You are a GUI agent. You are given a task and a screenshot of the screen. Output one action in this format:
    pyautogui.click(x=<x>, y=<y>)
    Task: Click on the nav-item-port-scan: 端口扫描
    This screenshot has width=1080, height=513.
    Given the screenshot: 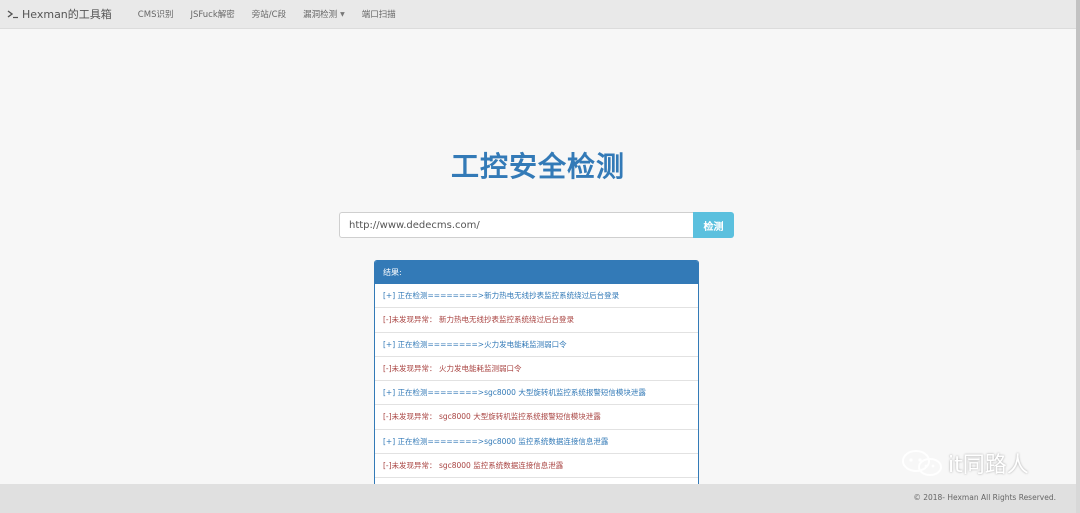 What is the action you would take?
    pyautogui.click(x=379, y=14)
    